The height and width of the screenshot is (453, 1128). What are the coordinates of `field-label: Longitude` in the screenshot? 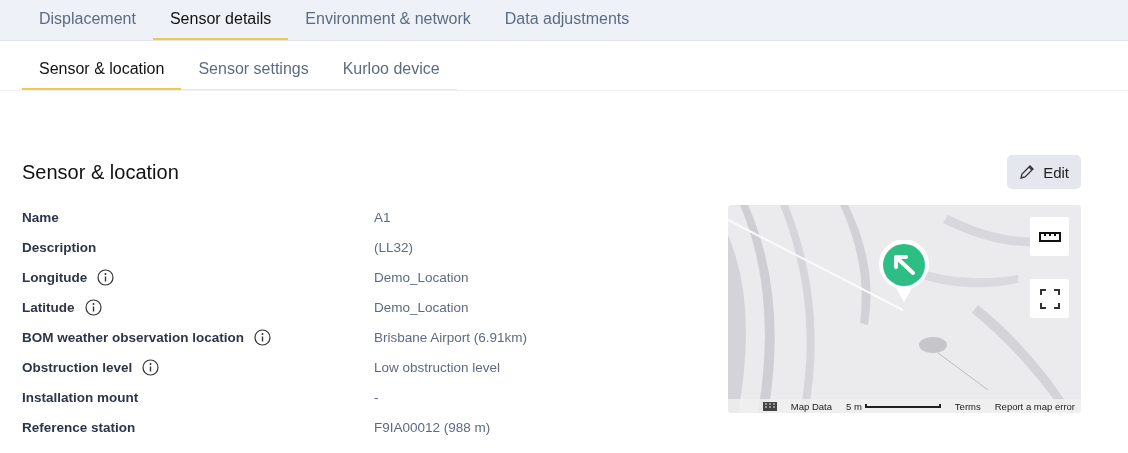 It's located at (55, 277).